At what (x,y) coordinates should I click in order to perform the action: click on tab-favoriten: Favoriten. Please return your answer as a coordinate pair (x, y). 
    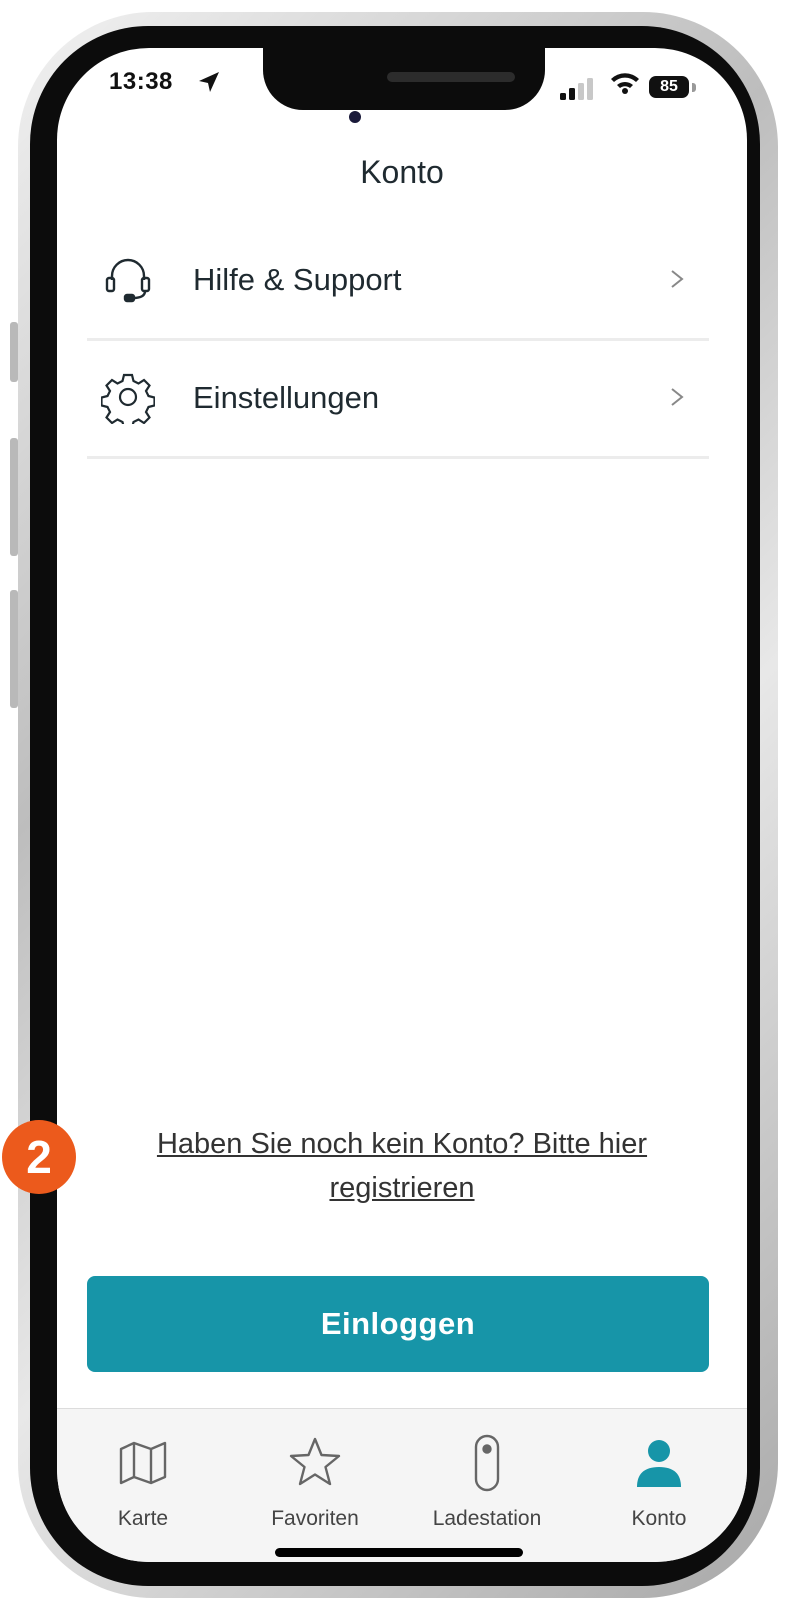
    Looking at the image, I should click on (315, 1485).